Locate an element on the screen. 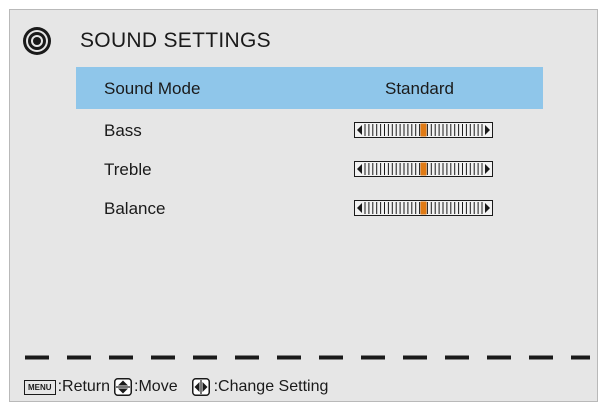 The height and width of the screenshot is (412, 608). sound-mode-value: Standard is located at coordinates (419, 88).